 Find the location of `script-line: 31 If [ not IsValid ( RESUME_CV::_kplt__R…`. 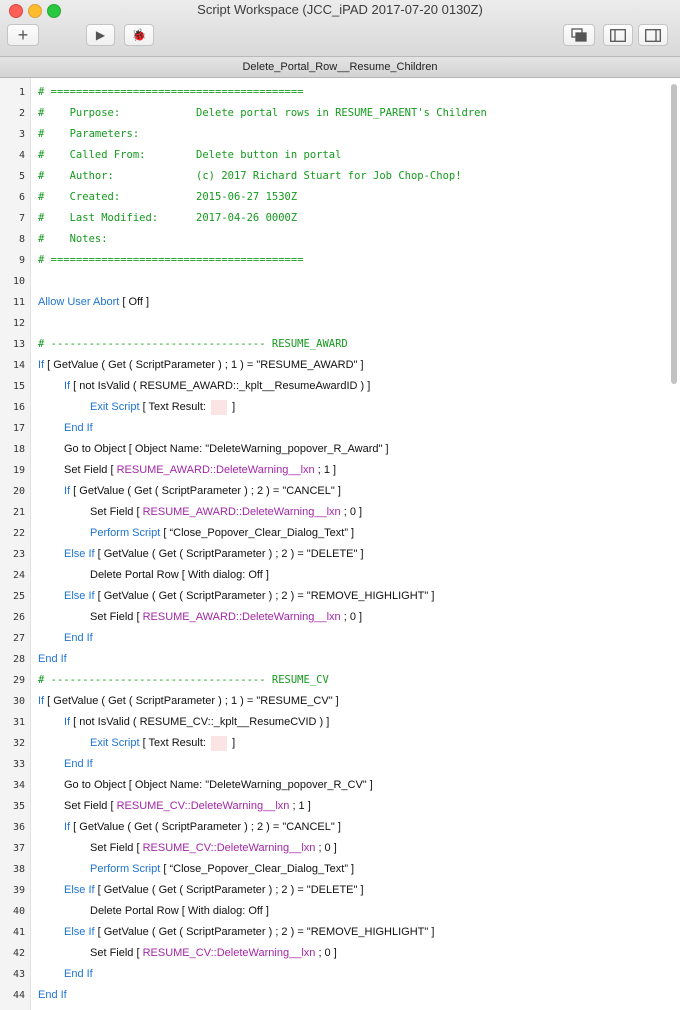

script-line: 31 If [ not IsValid ( RESUME_CV::_kplt__R… is located at coordinates (340, 722).